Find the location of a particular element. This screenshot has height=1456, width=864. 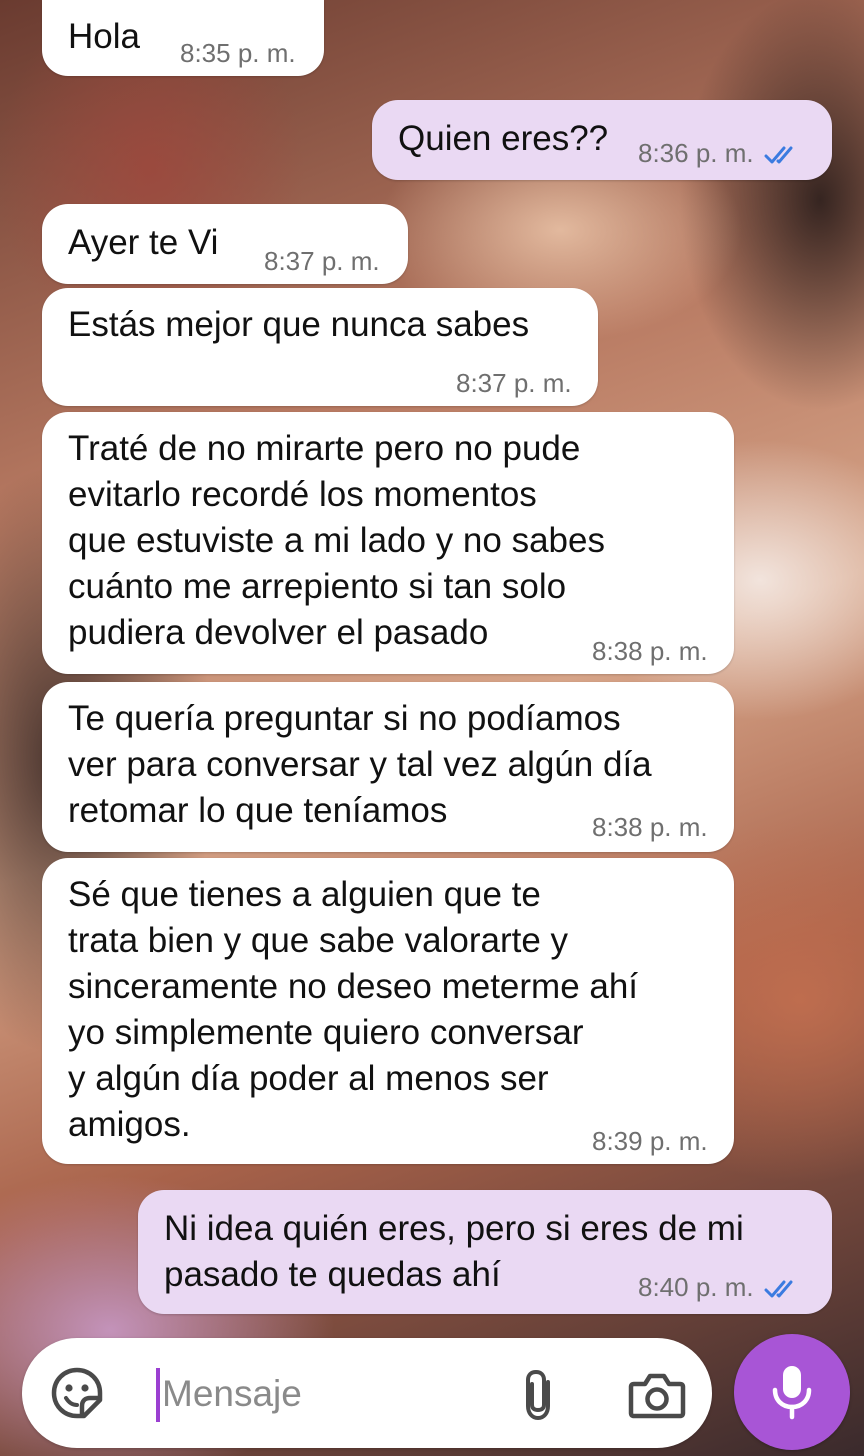

message-bubble-incoming: Ayer te Vi 8:37 p. m. is located at coordinates (225, 244).